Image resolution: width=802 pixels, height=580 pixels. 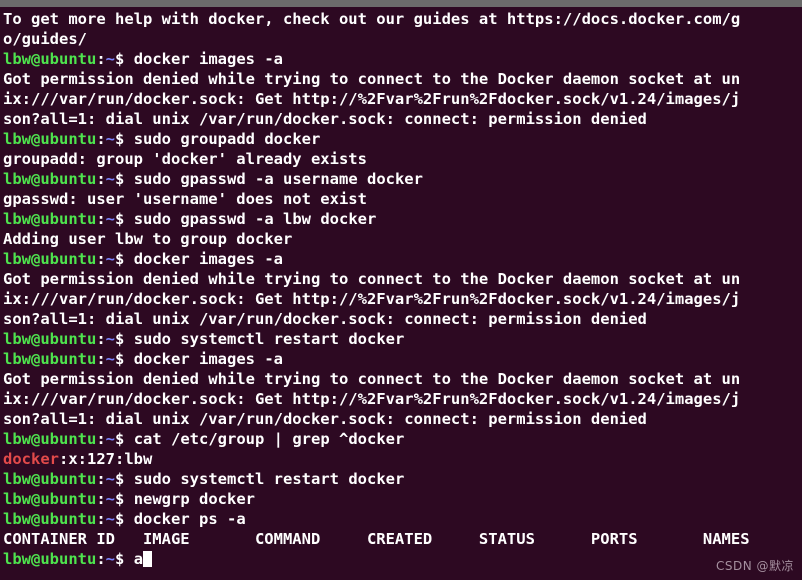 I want to click on command-text: docker ps -a, so click(x=189, y=519).